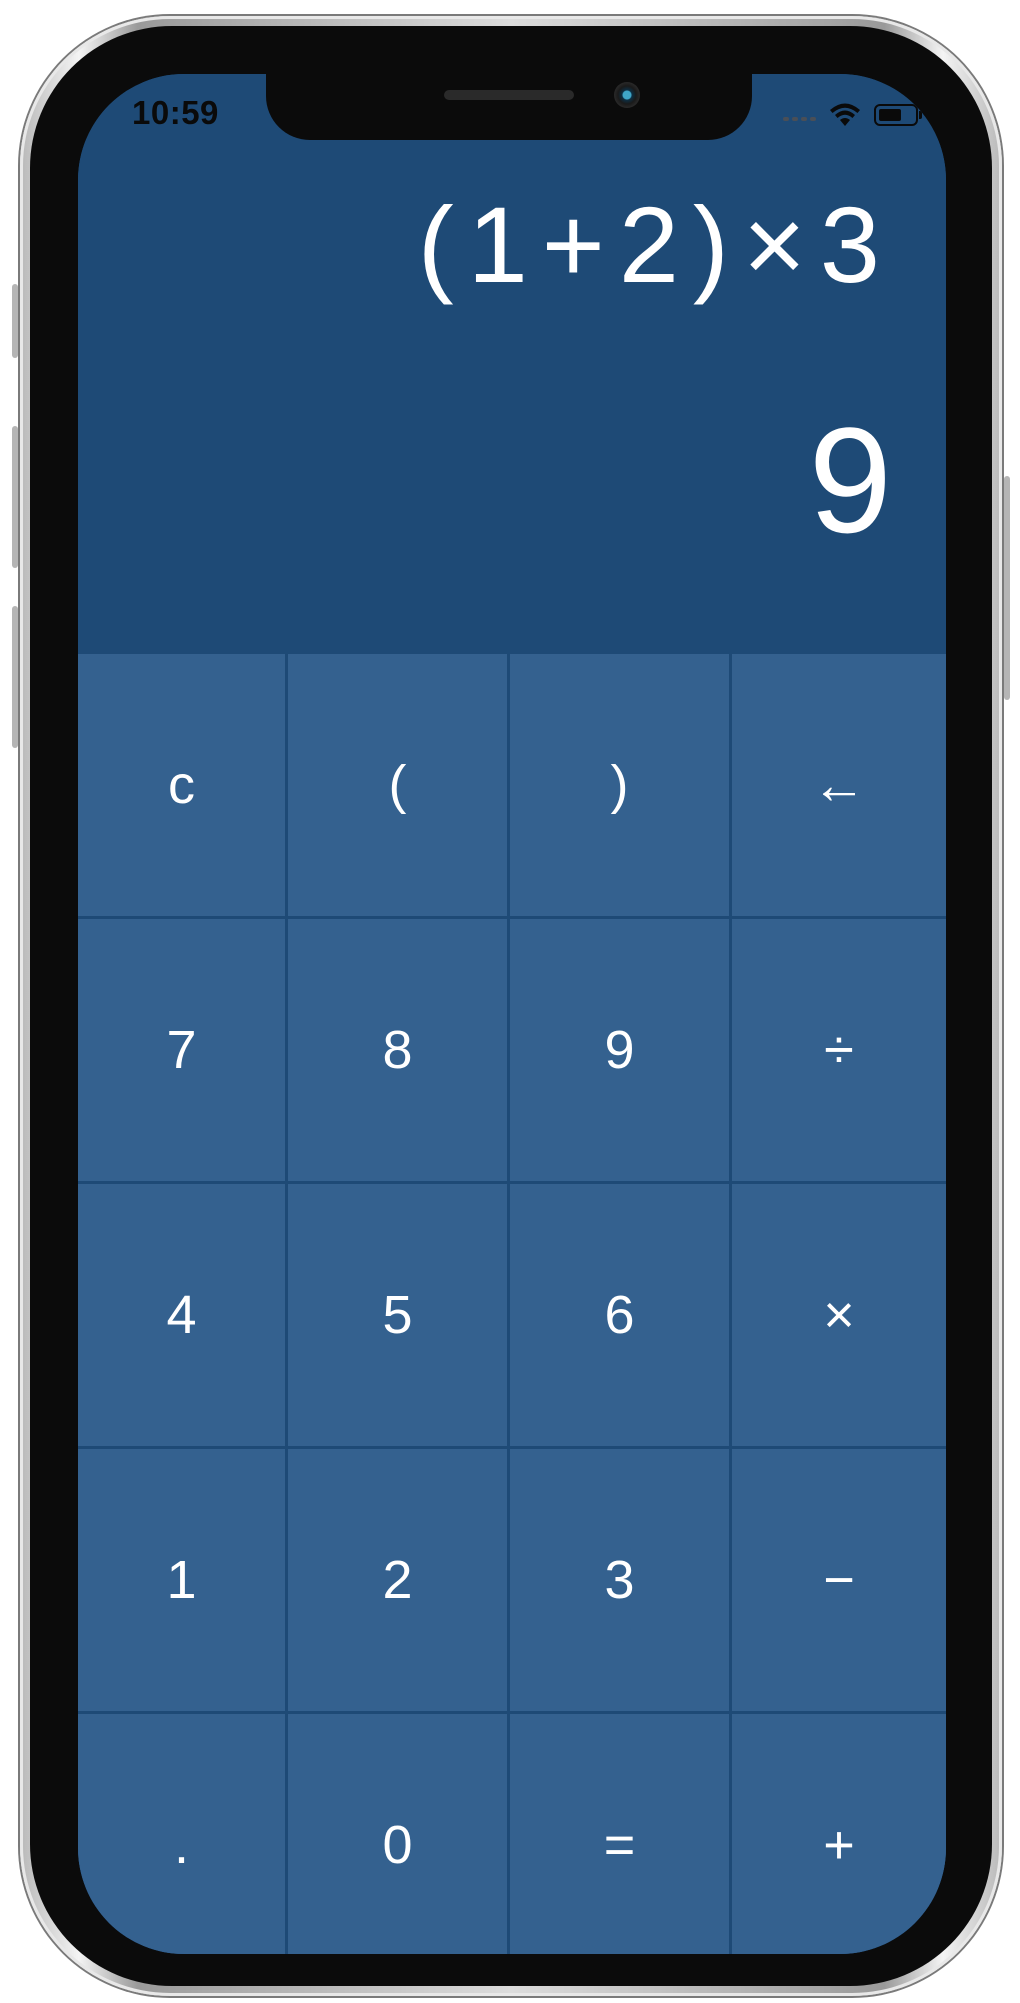  What do you see at coordinates (839, 1316) in the screenshot?
I see `multiply-button: ×` at bounding box center [839, 1316].